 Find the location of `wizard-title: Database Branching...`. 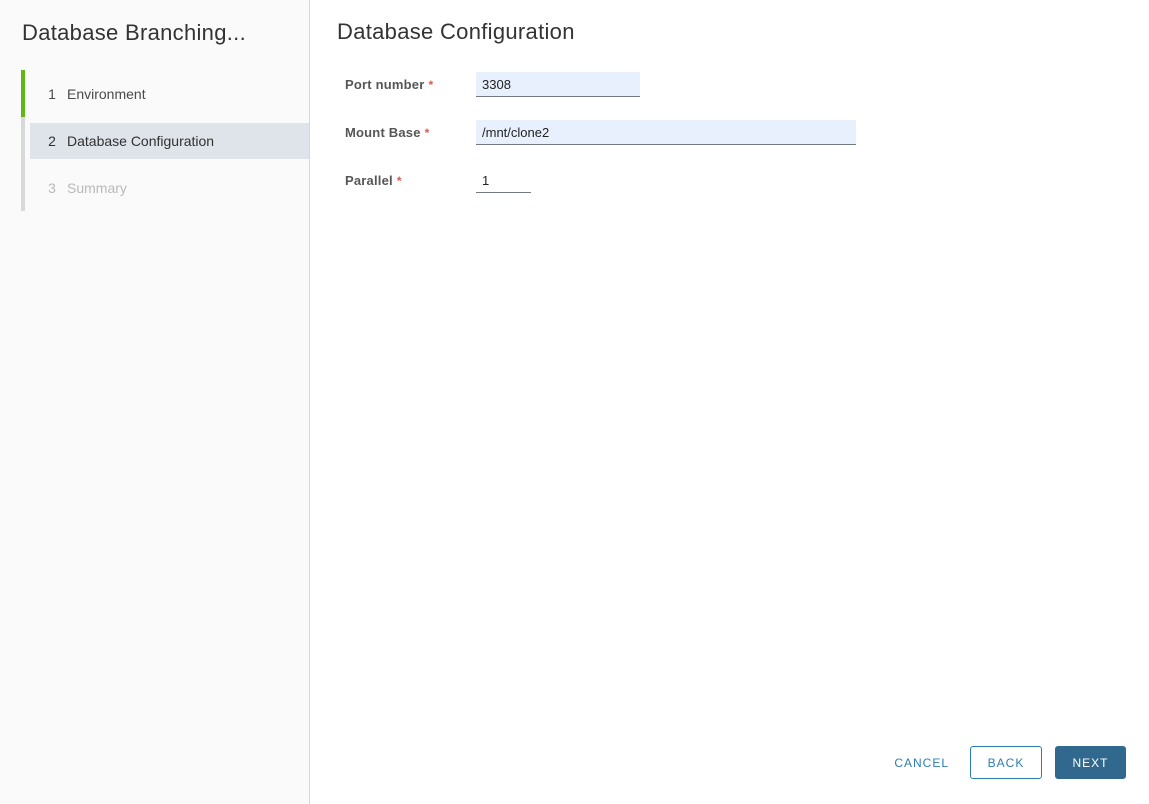

wizard-title: Database Branching... is located at coordinates (134, 32).